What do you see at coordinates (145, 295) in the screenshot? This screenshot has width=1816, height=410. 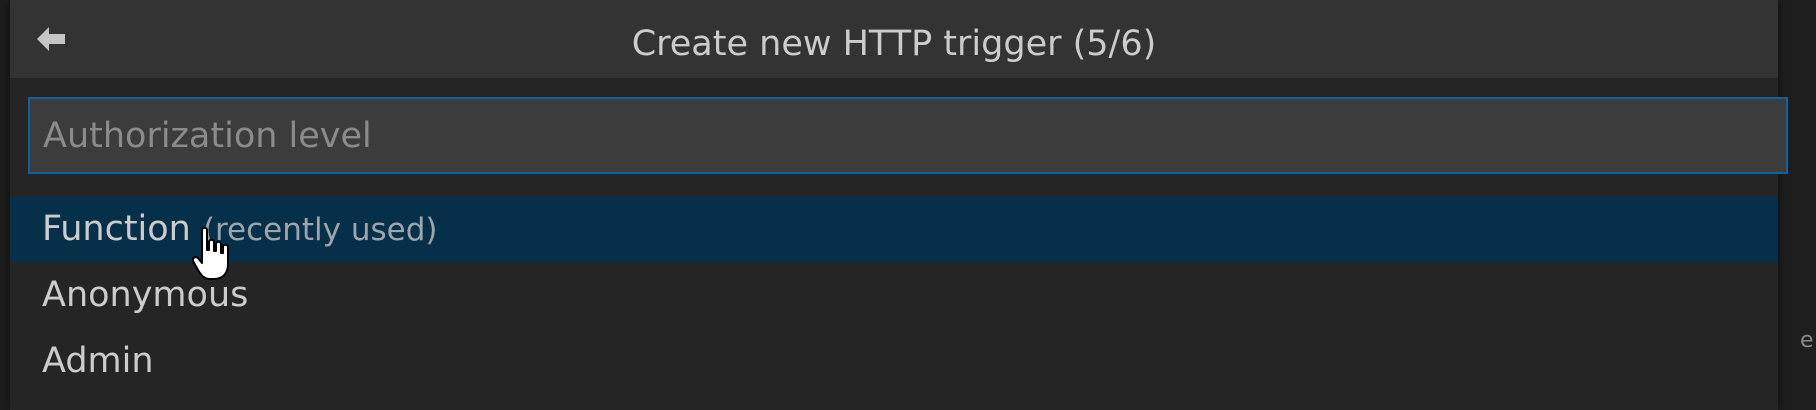 I see `list-item-label: Anonymous` at bounding box center [145, 295].